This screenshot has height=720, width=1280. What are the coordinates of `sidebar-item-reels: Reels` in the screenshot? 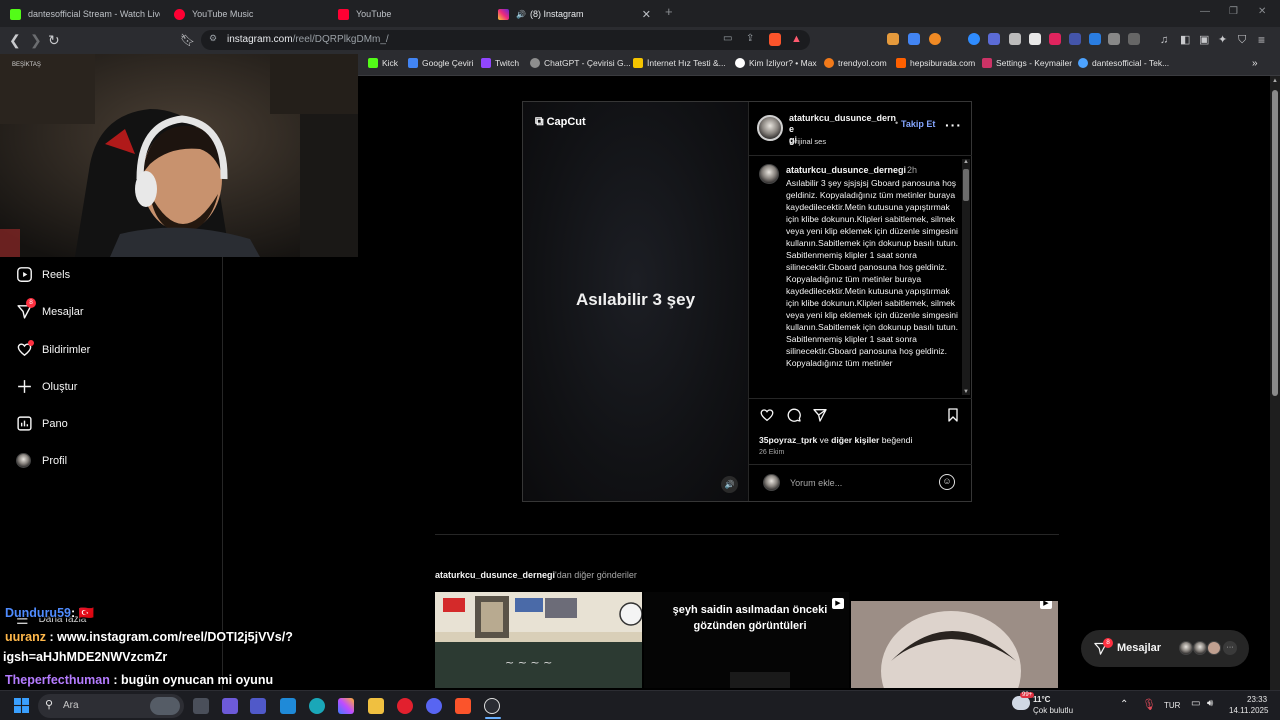 It's located at (43, 274).